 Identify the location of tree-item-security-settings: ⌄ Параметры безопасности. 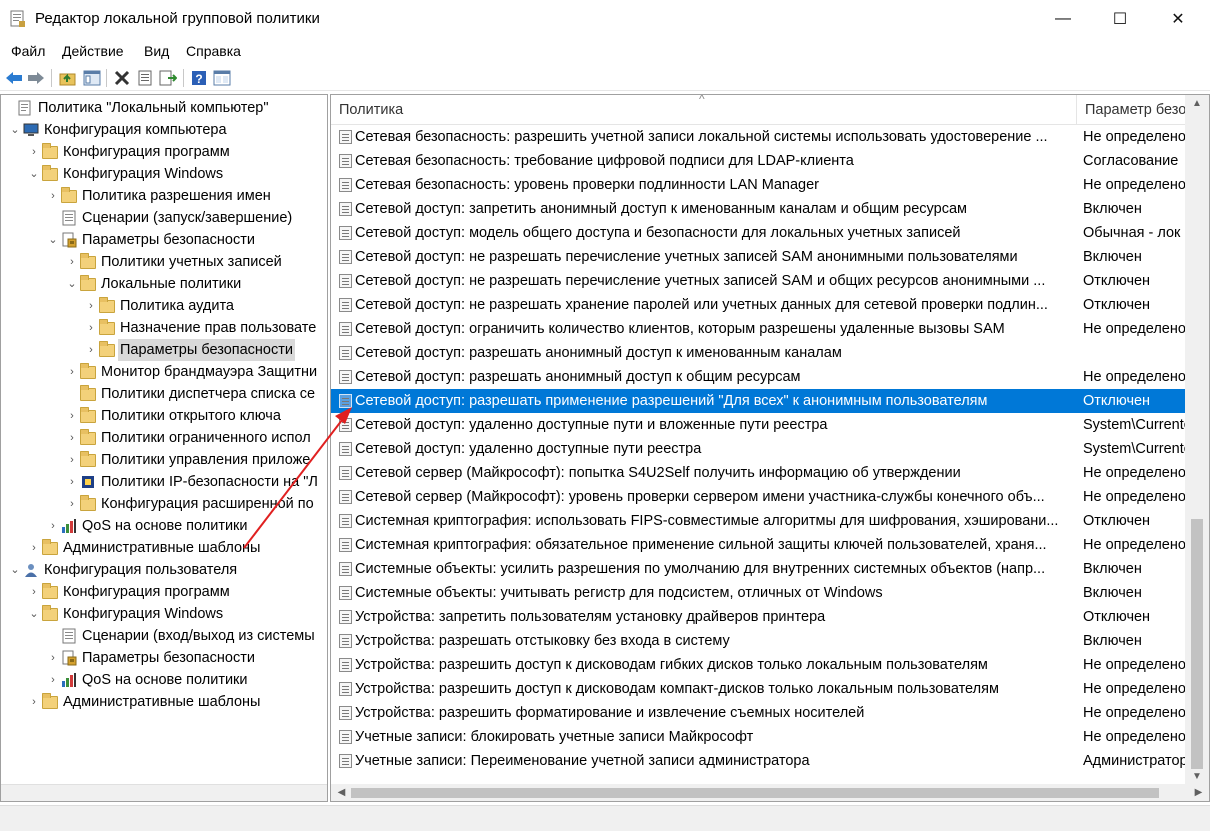
(164, 240).